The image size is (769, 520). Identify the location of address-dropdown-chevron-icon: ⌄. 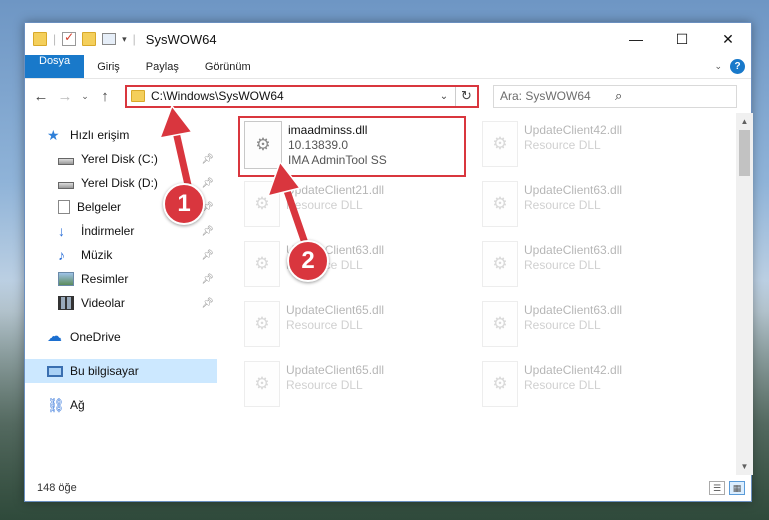
(444, 96).